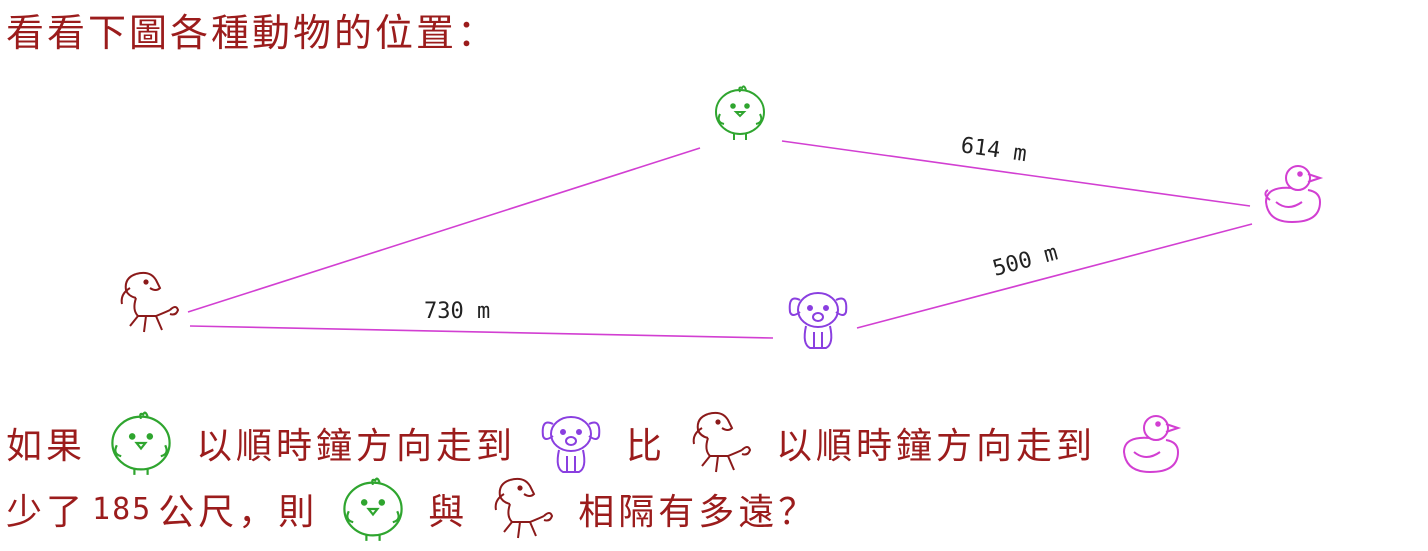 The image size is (1428, 551). I want to click on edge-dog-duck, so click(1054, 276).